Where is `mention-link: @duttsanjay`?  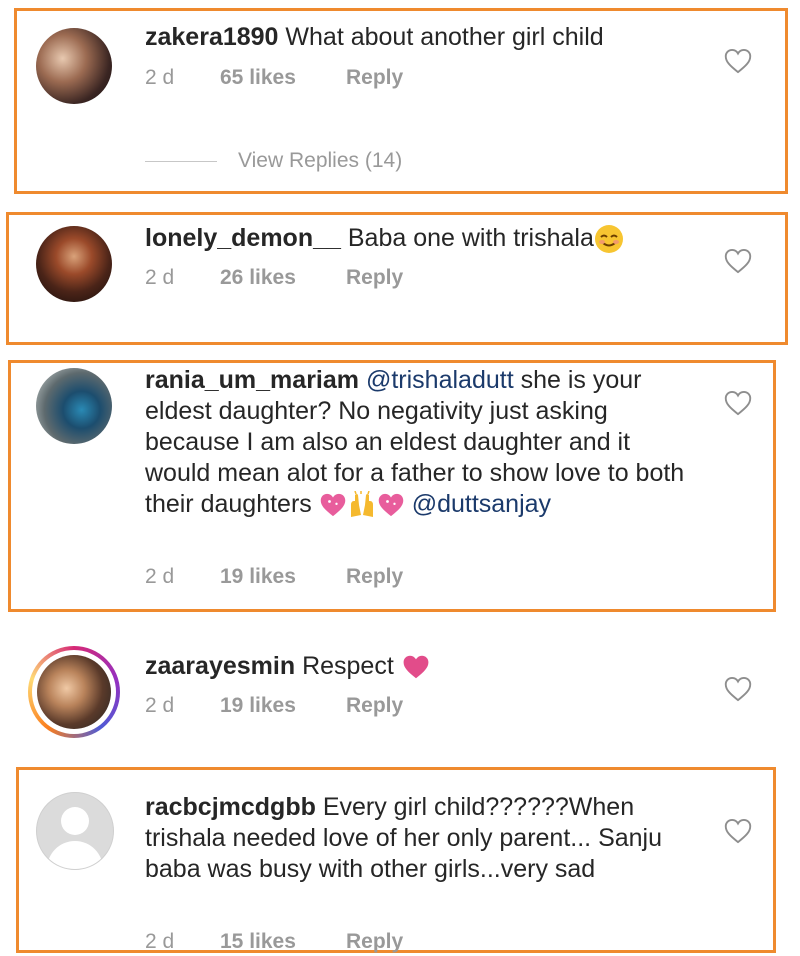 mention-link: @duttsanjay is located at coordinates (481, 504).